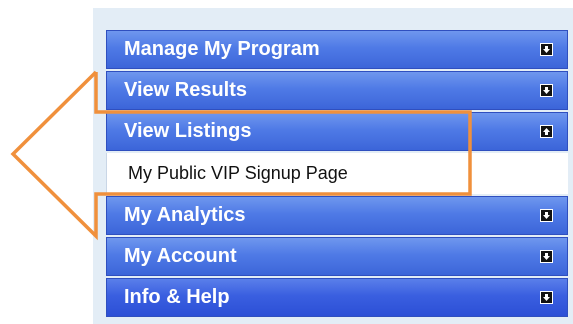 This screenshot has height=324, width=573. What do you see at coordinates (238, 173) in the screenshot?
I see `submenu-item-label: My Public VIP Signup Page` at bounding box center [238, 173].